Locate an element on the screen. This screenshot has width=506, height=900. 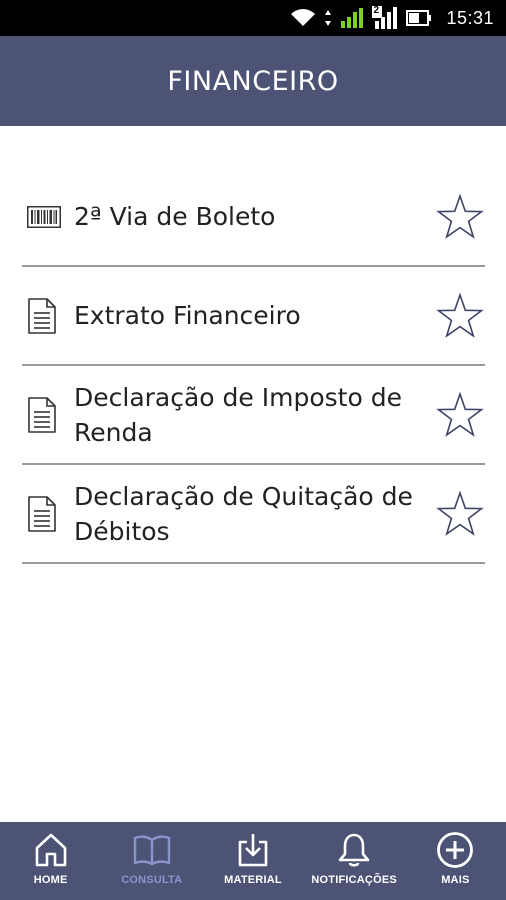
bell-icon is located at coordinates (354, 850).